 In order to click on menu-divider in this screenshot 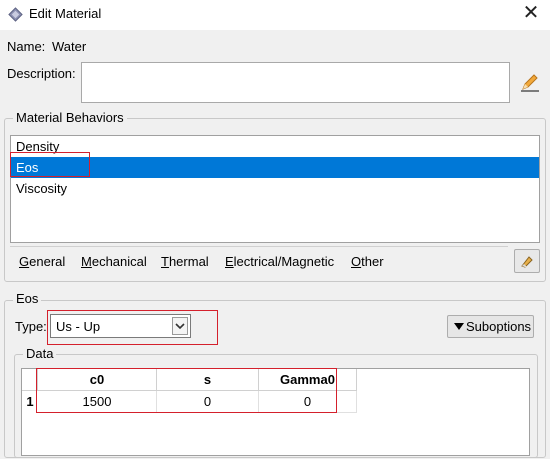, I will do `click(259, 246)`.